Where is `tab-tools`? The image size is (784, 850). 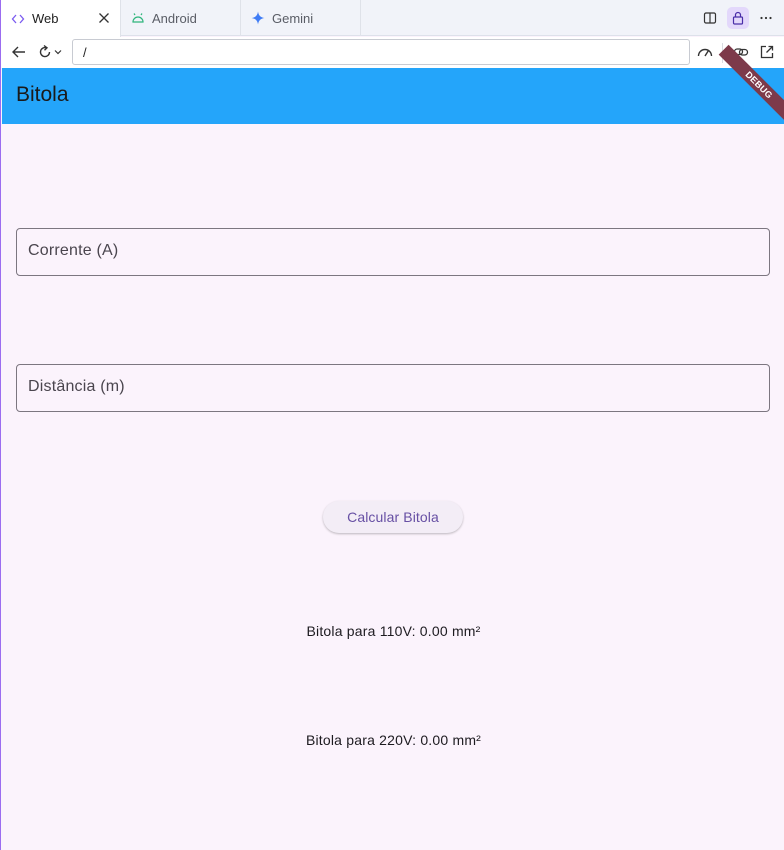
tab-tools is located at coordinates (738, 18).